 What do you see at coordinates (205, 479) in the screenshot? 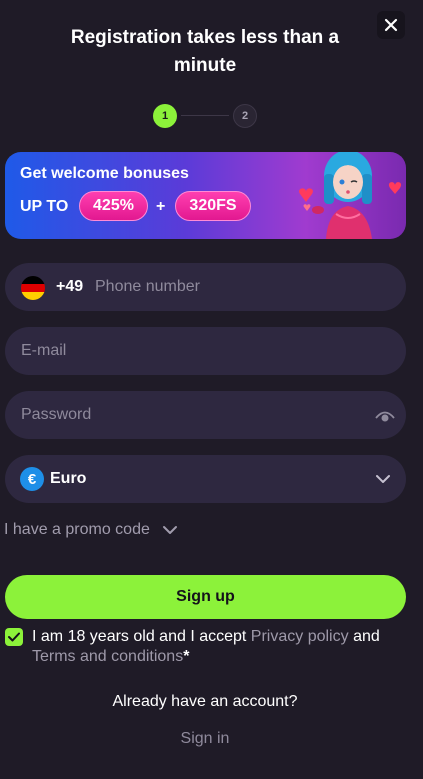
I see `currency-select: € Euro` at bounding box center [205, 479].